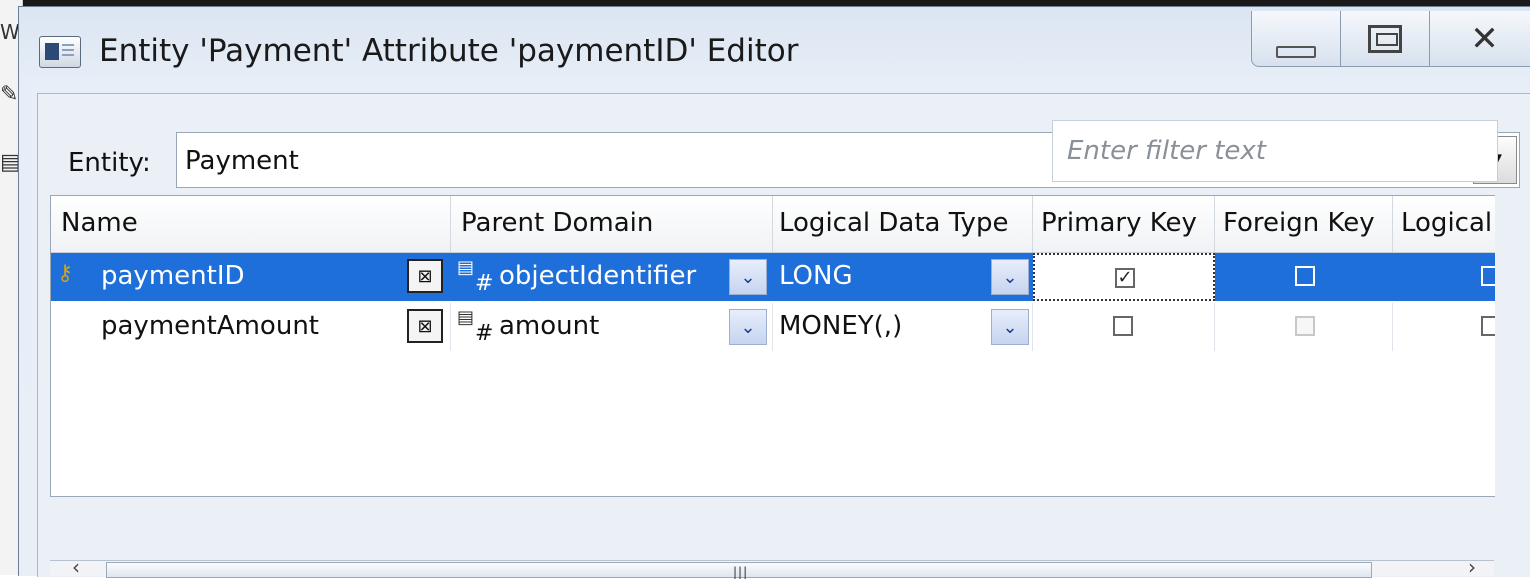  Describe the element at coordinates (903, 277) in the screenshot. I see `cell-logical-data-type: LONG ⌄` at that location.